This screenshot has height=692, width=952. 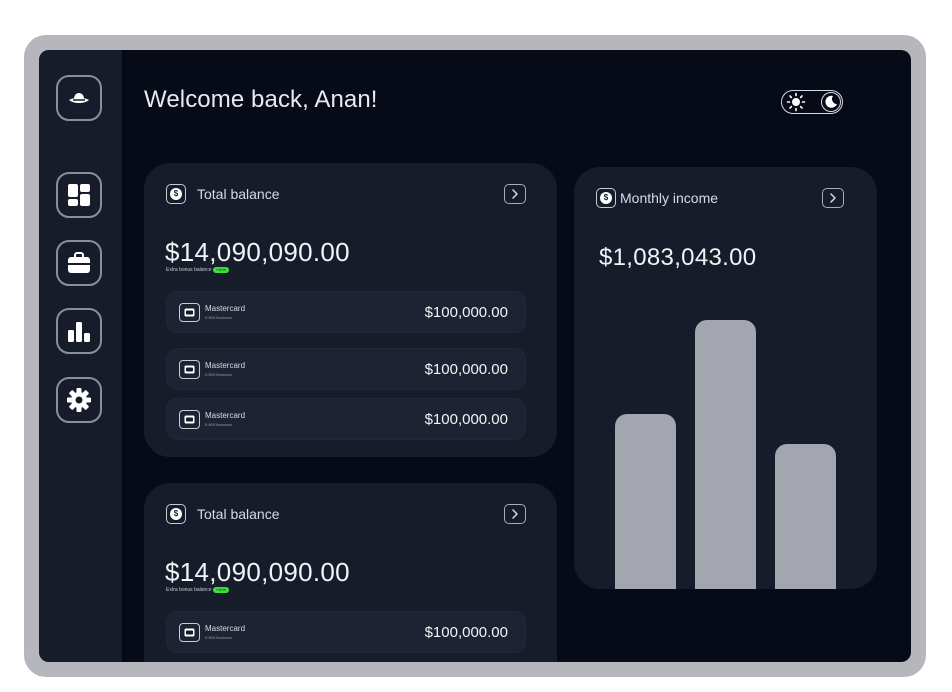 I want to click on logo-button, so click(x=79, y=98).